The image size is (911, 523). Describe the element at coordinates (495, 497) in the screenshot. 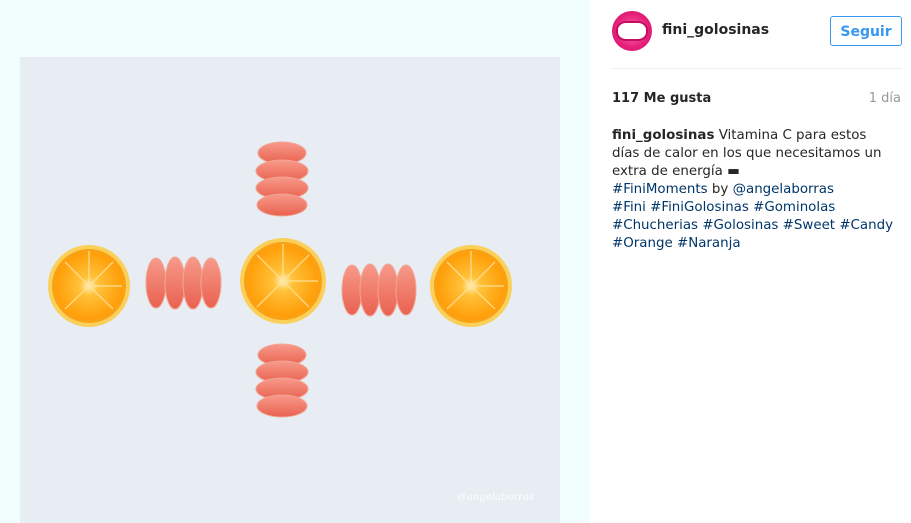

I see `photo-watermark: @angelaborras` at that location.